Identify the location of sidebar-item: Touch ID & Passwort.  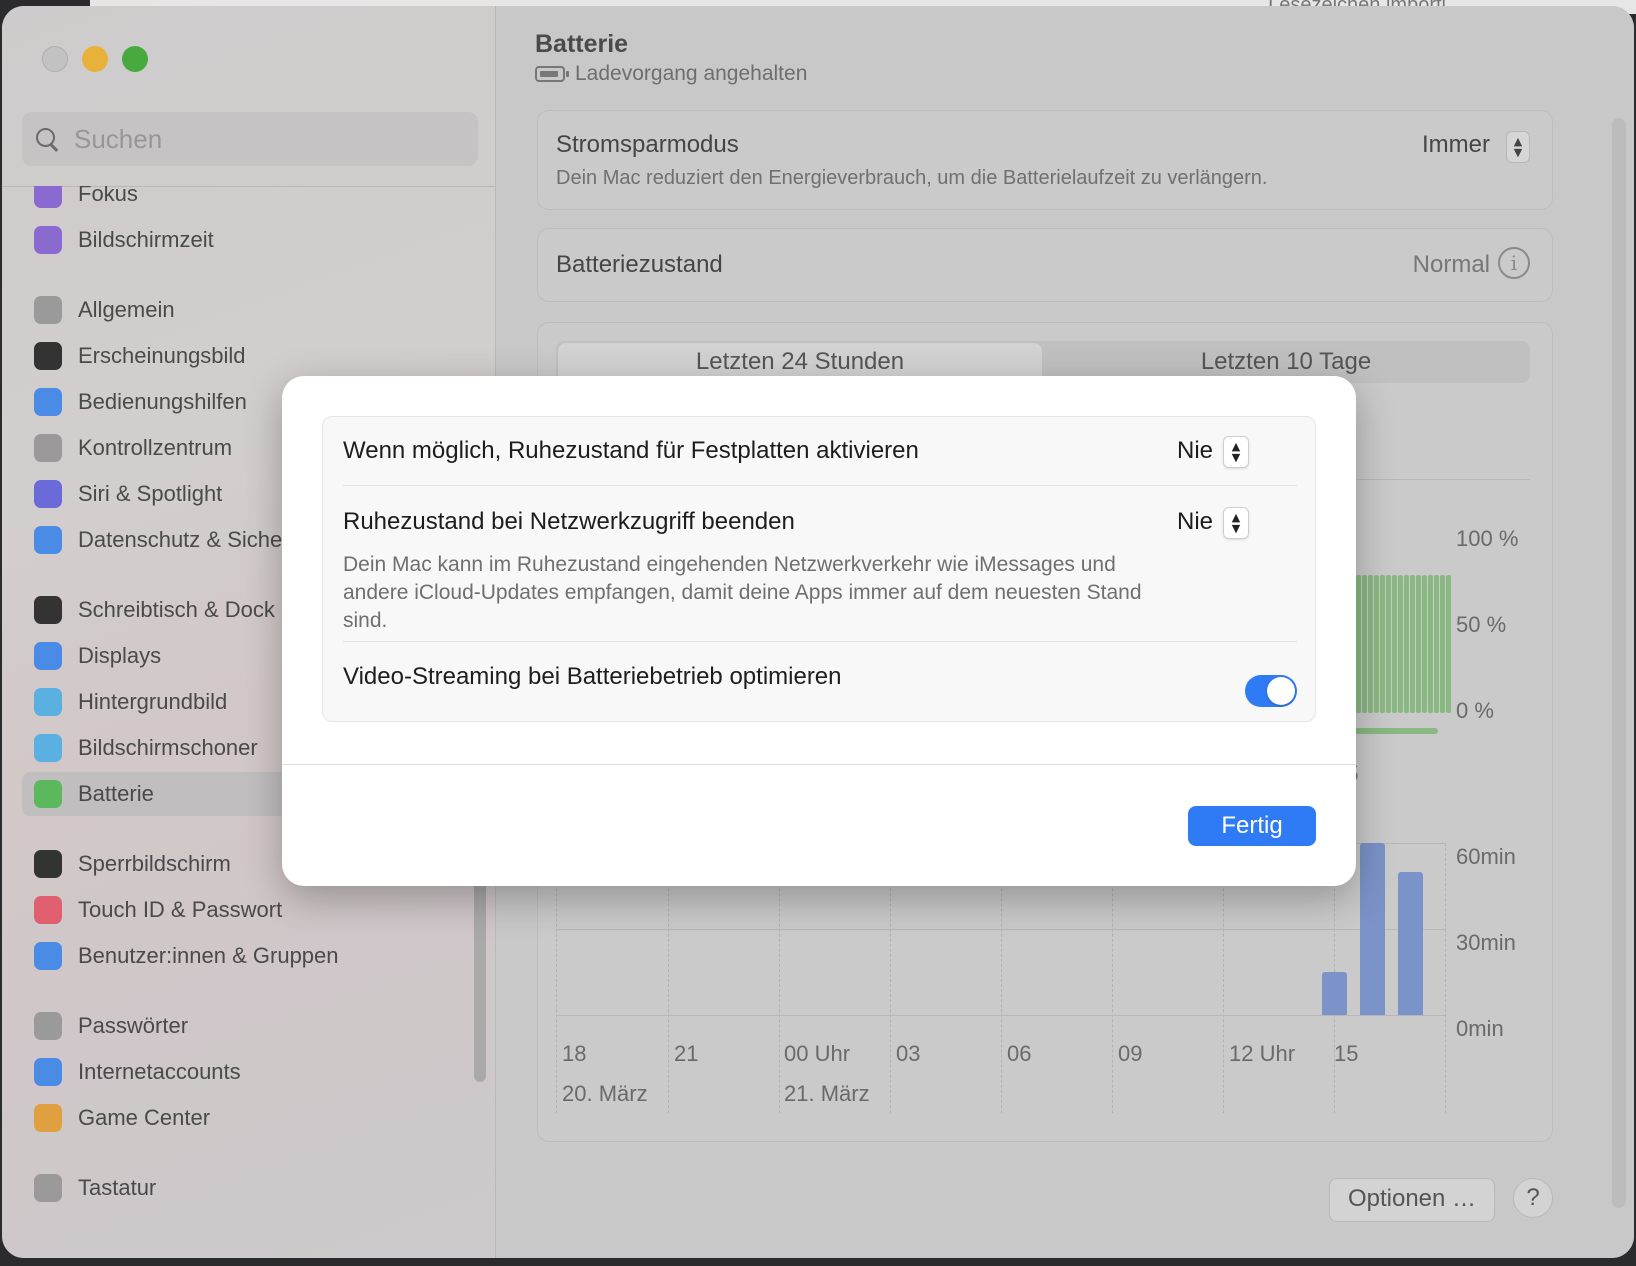
(250, 910).